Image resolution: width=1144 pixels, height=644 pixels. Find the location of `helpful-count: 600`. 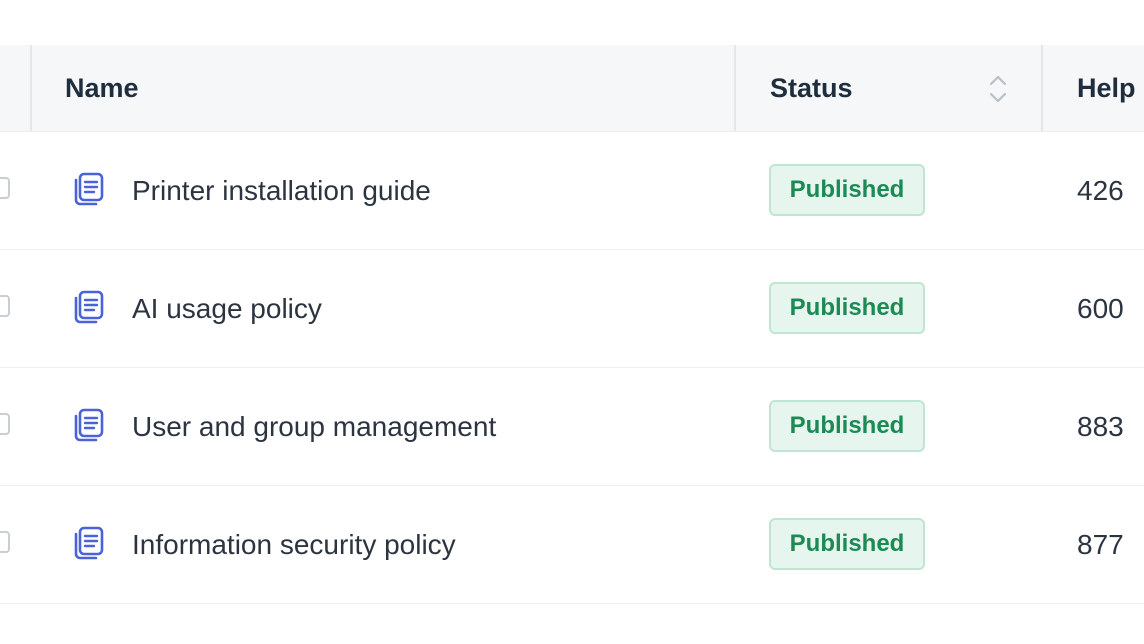

helpful-count: 600 is located at coordinates (1100, 308).